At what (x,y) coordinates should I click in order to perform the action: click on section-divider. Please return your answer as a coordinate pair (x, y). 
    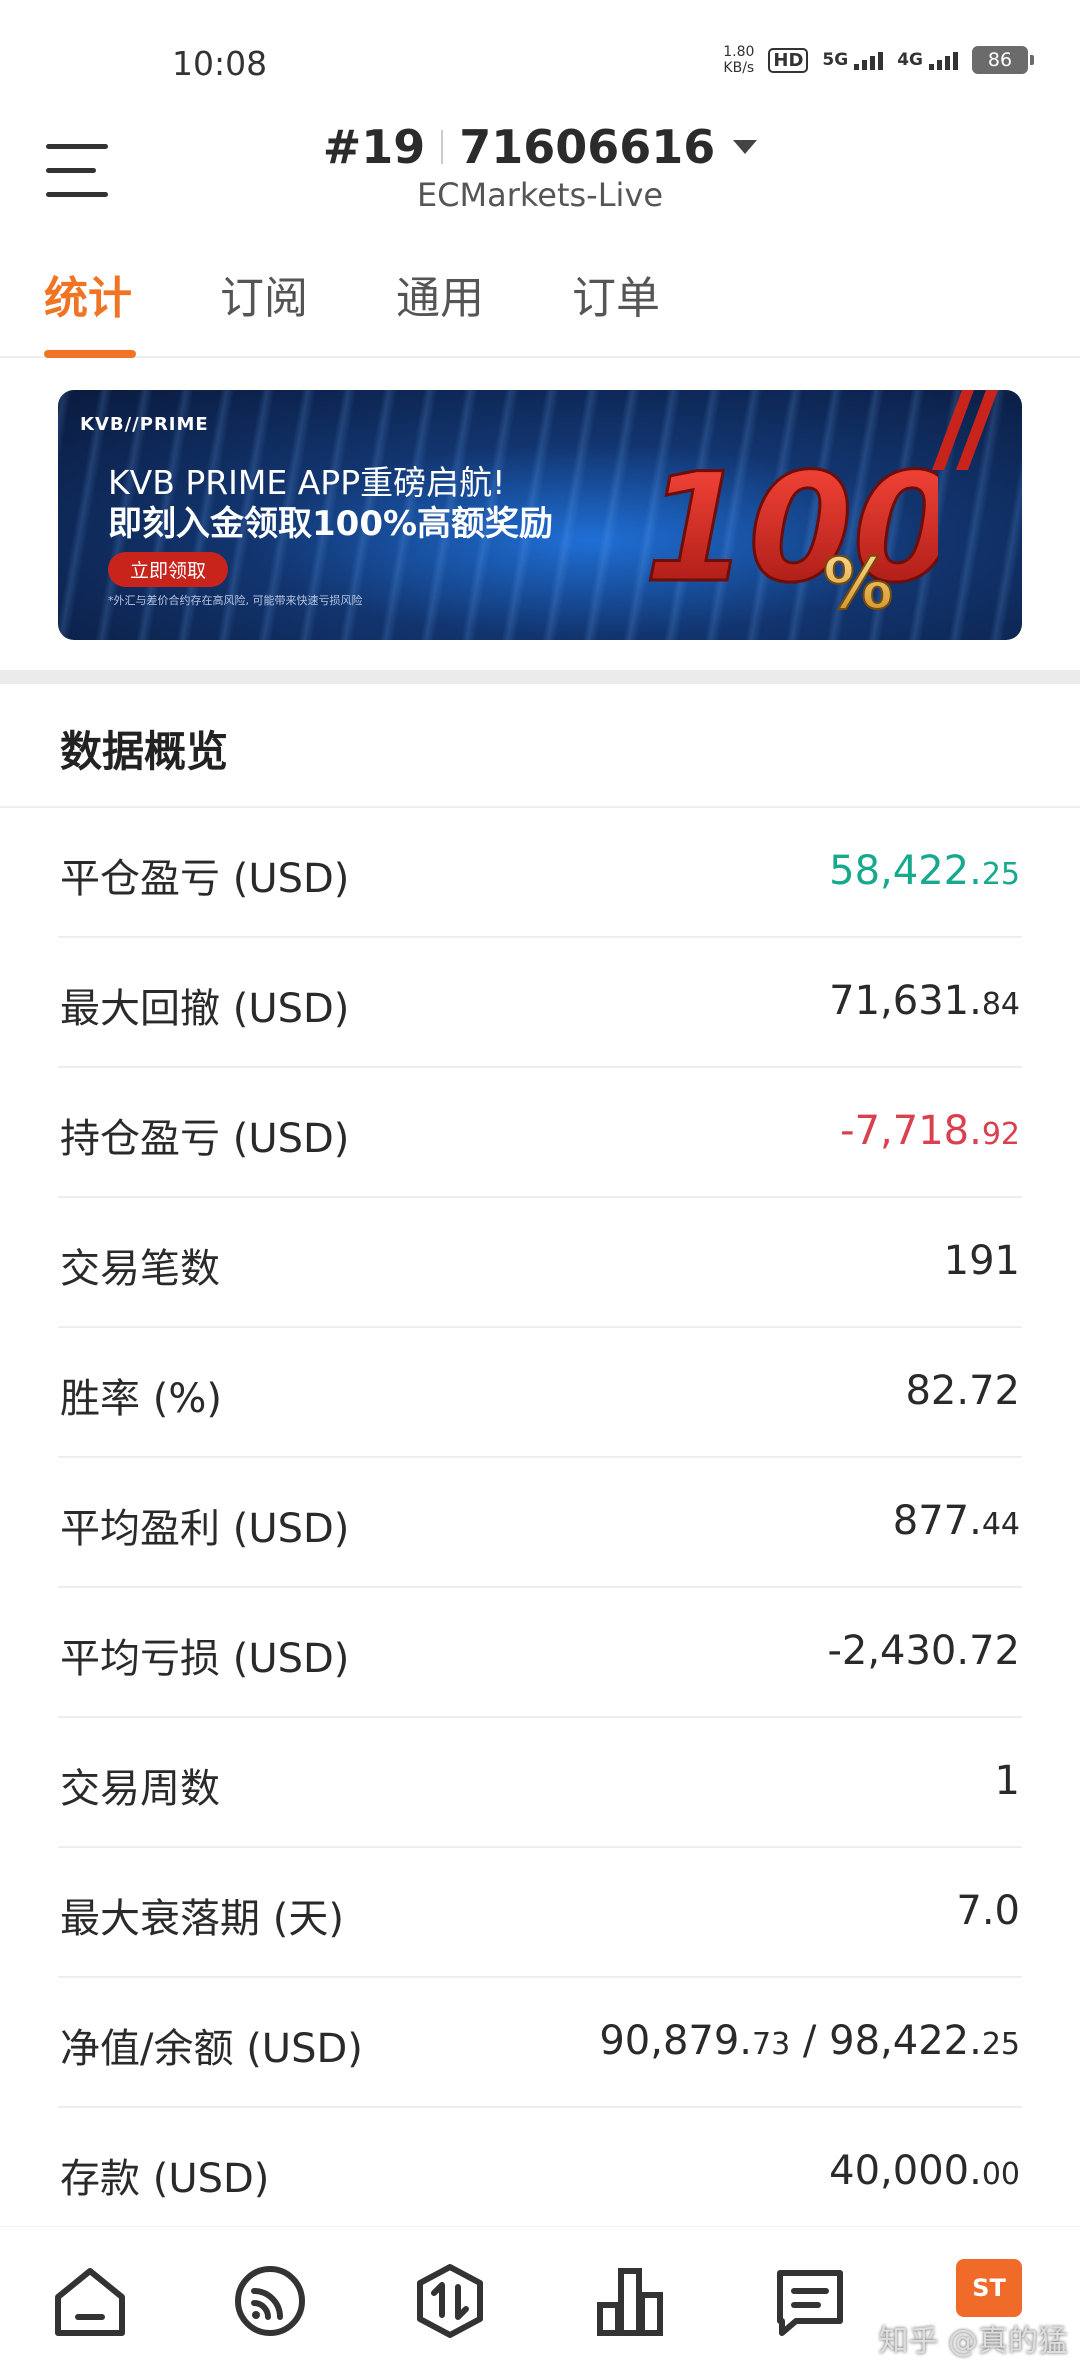
    Looking at the image, I should click on (540, 677).